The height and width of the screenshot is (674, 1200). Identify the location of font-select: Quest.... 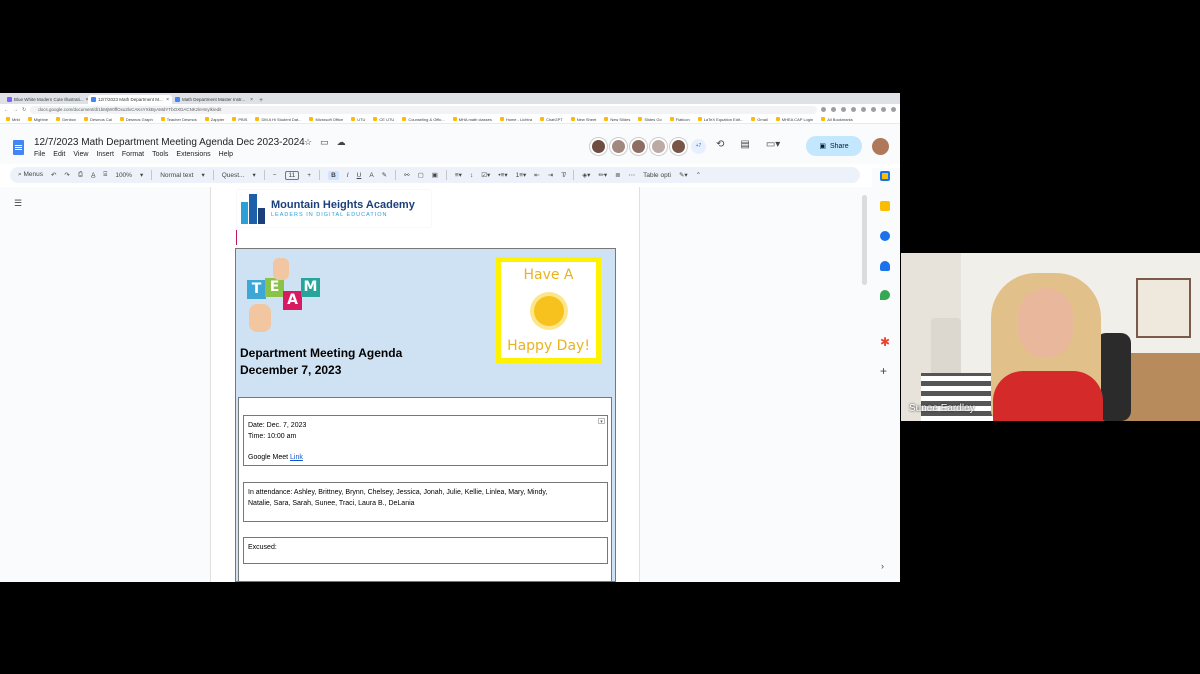
(233, 175).